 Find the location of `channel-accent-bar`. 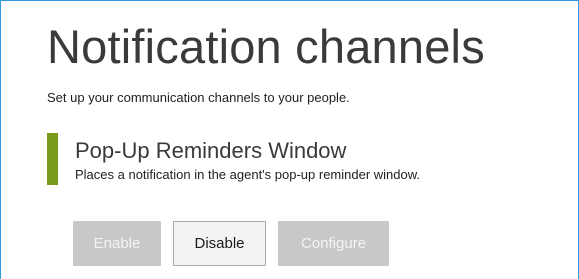

channel-accent-bar is located at coordinates (52, 159).